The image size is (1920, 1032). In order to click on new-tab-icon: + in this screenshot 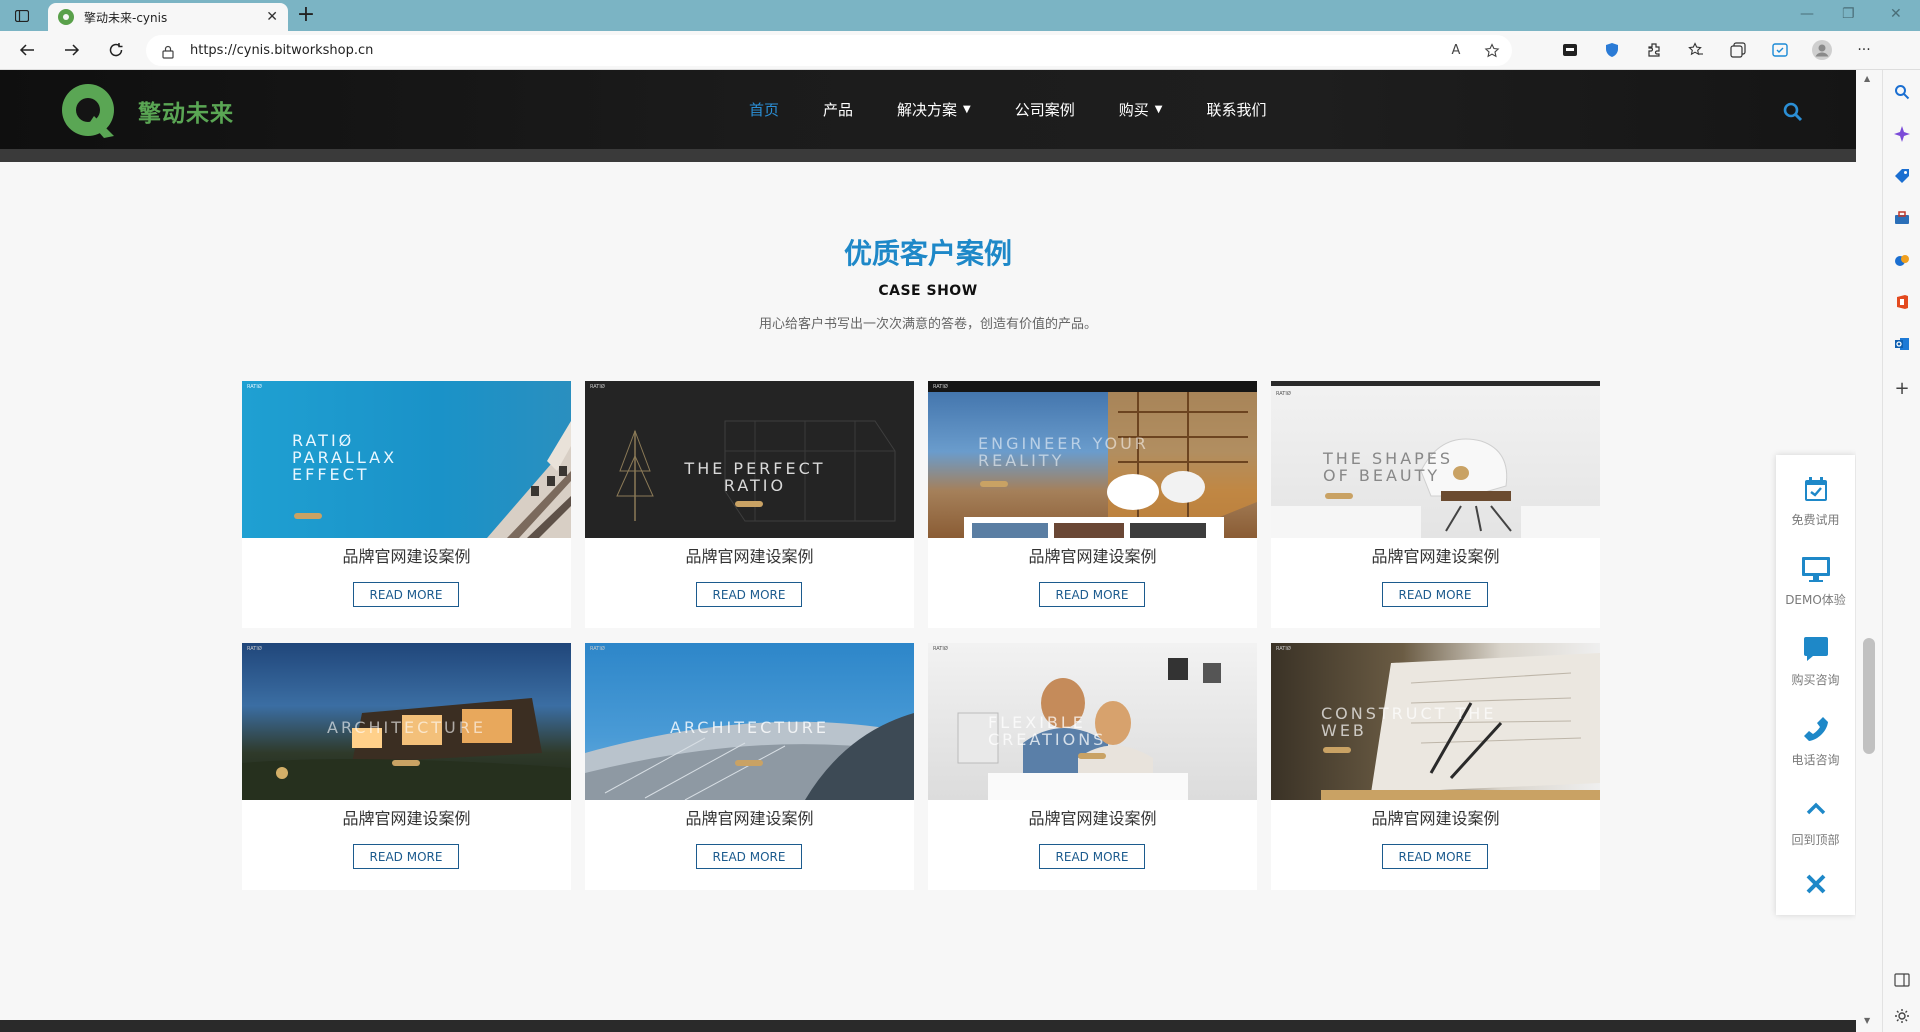, I will do `click(306, 15)`.